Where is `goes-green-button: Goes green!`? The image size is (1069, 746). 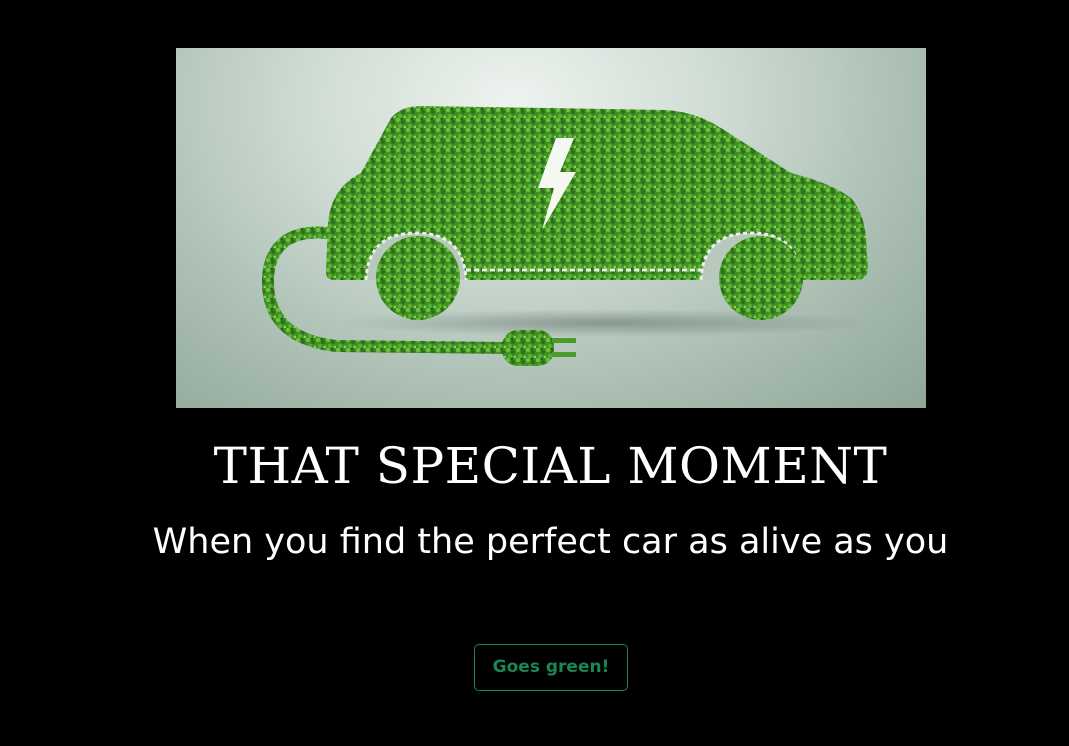
goes-green-button: Goes green! is located at coordinates (551, 667).